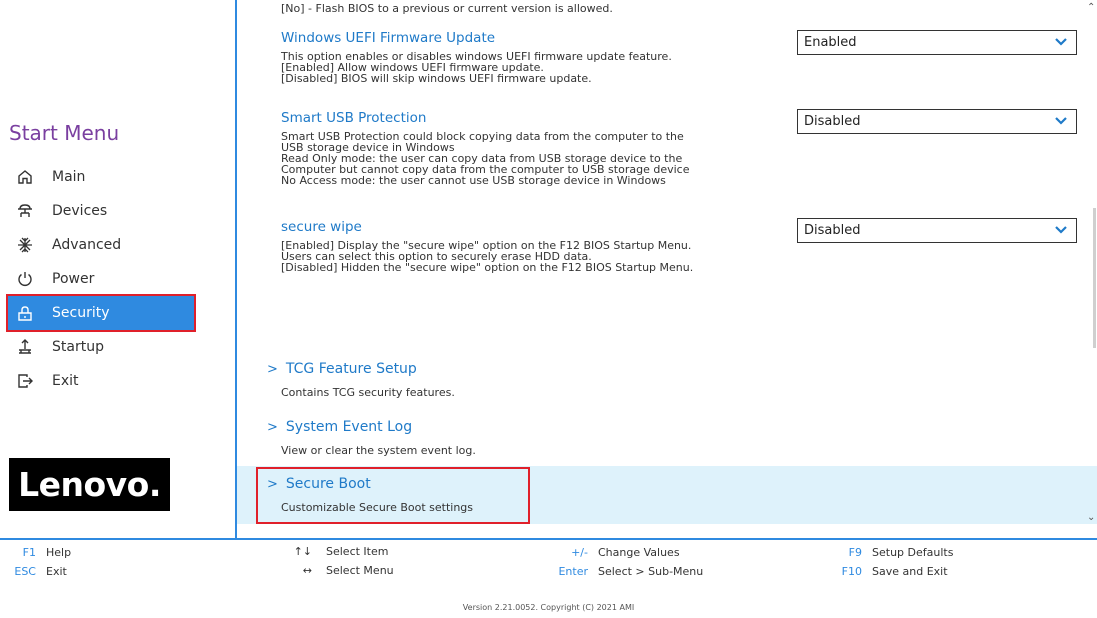 The height and width of the screenshot is (618, 1097). I want to click on sidebar-item-label: Startup, so click(78, 347).